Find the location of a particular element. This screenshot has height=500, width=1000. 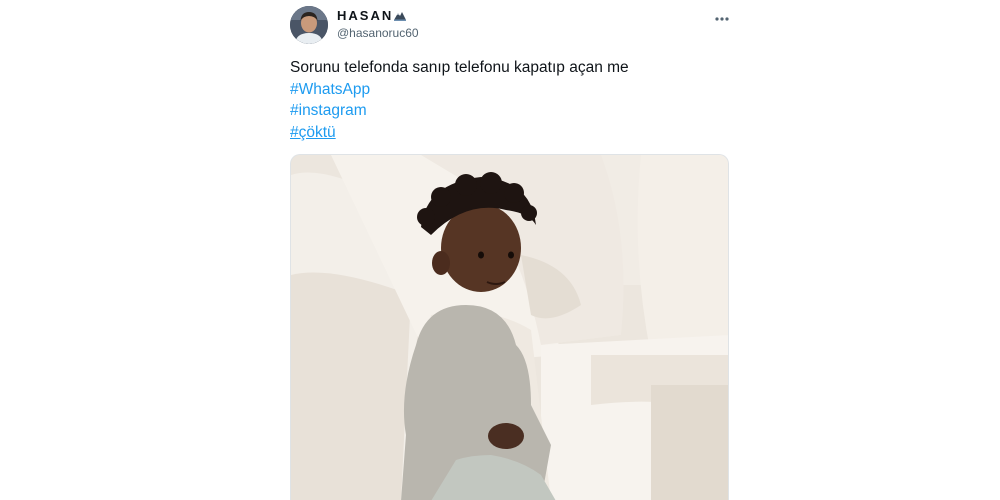

avatar is located at coordinates (309, 25).